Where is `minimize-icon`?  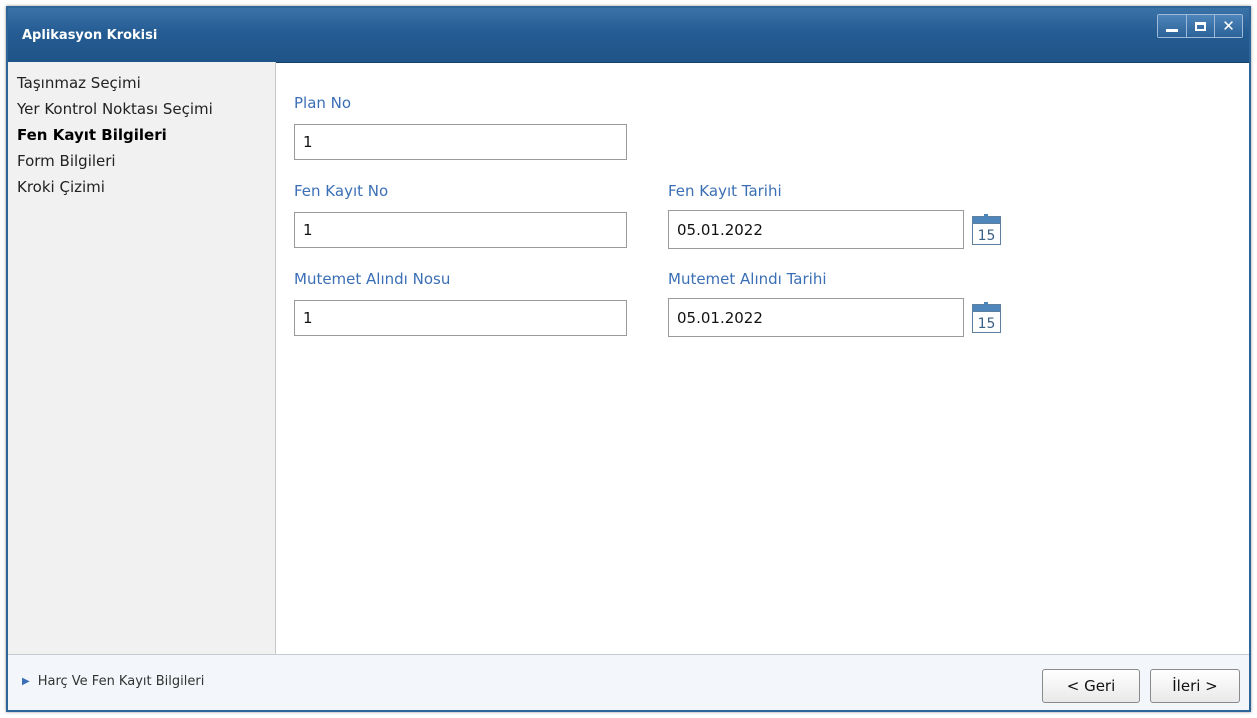
minimize-icon is located at coordinates (1172, 30).